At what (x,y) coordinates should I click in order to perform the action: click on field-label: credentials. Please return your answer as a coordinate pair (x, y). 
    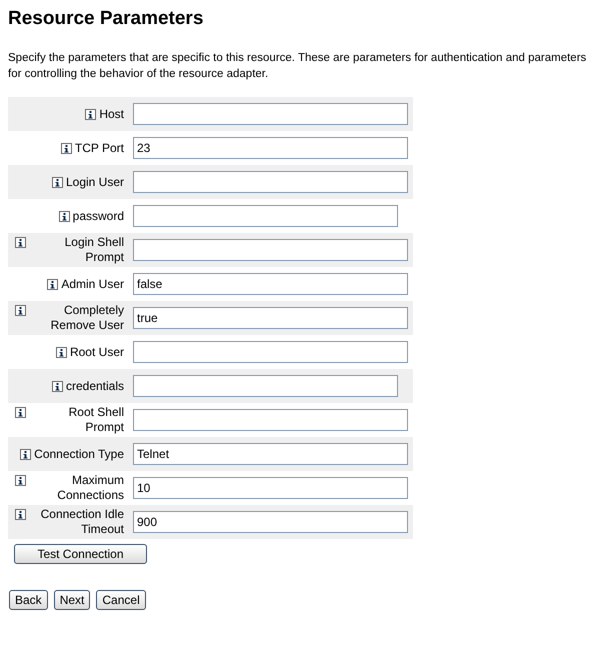
    Looking at the image, I should click on (95, 386).